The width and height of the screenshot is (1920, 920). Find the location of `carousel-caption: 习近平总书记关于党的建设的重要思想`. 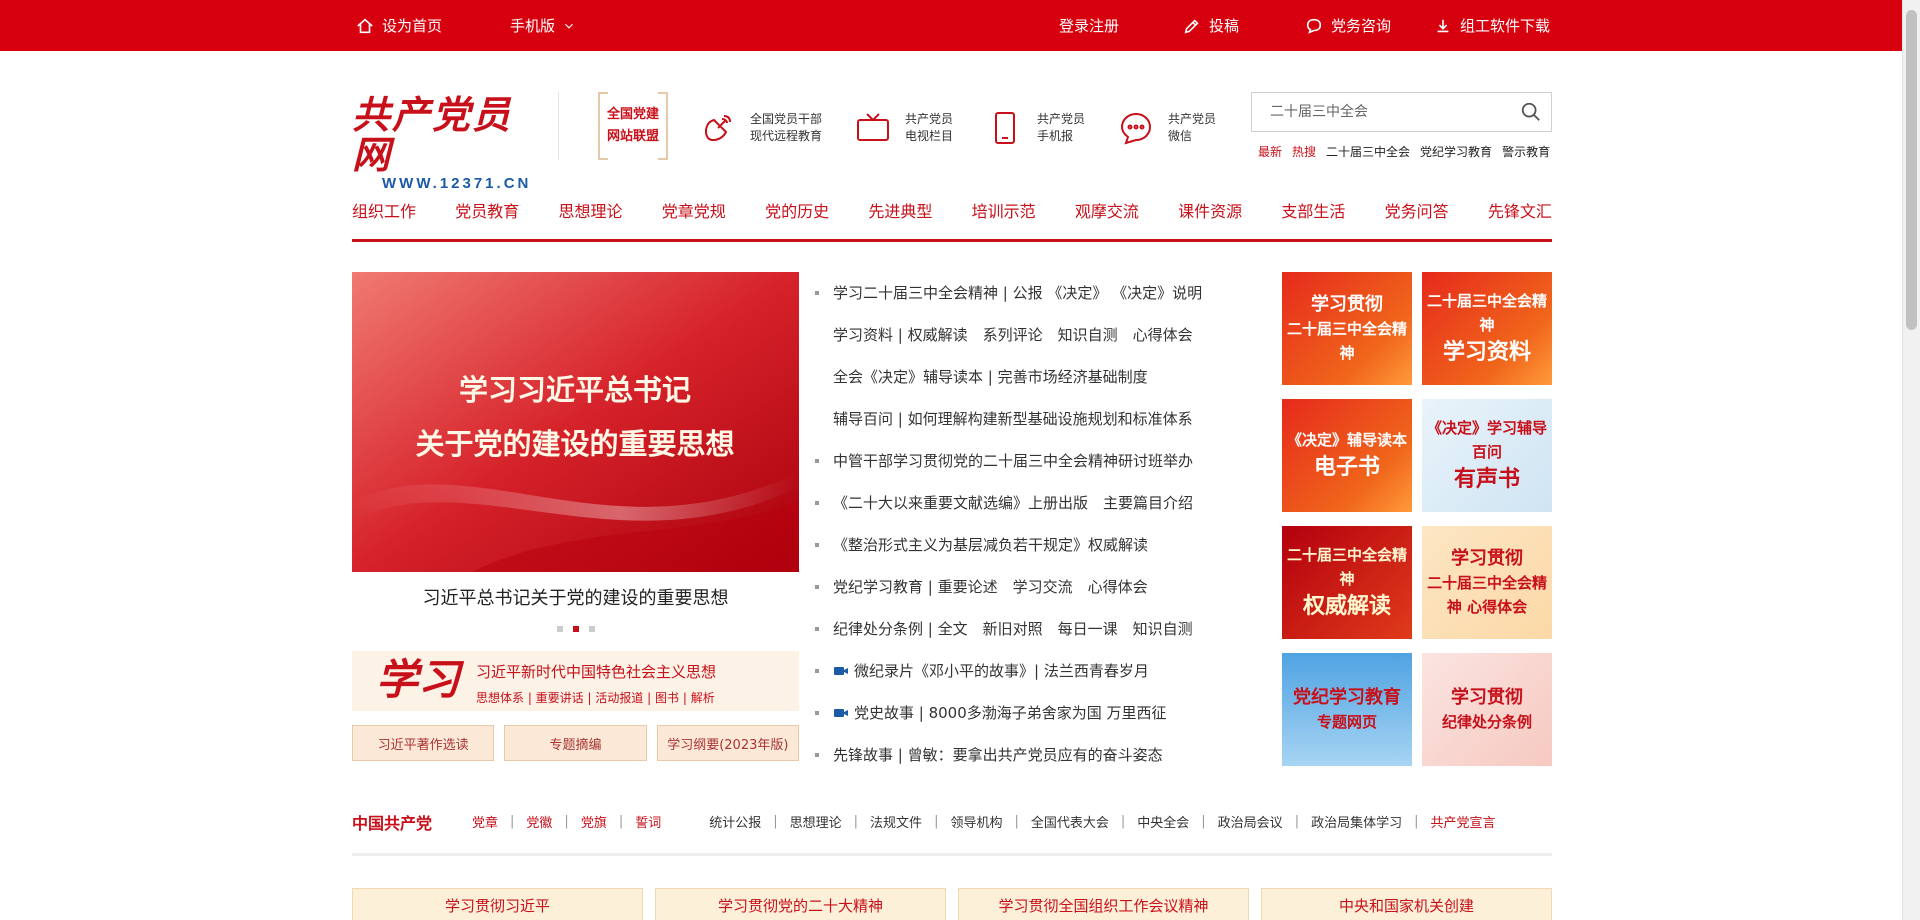

carousel-caption: 习近平总书记关于党的建设的重要思想 is located at coordinates (575, 597).